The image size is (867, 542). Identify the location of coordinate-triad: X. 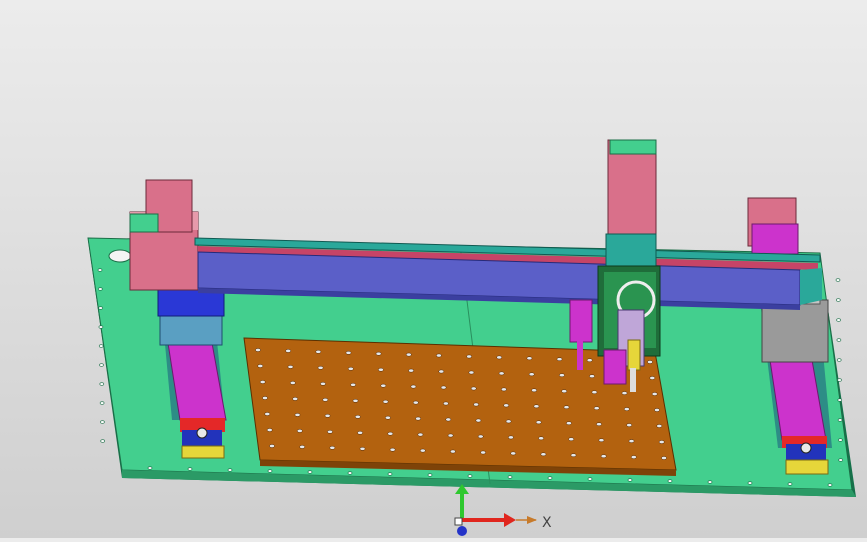
(503, 510).